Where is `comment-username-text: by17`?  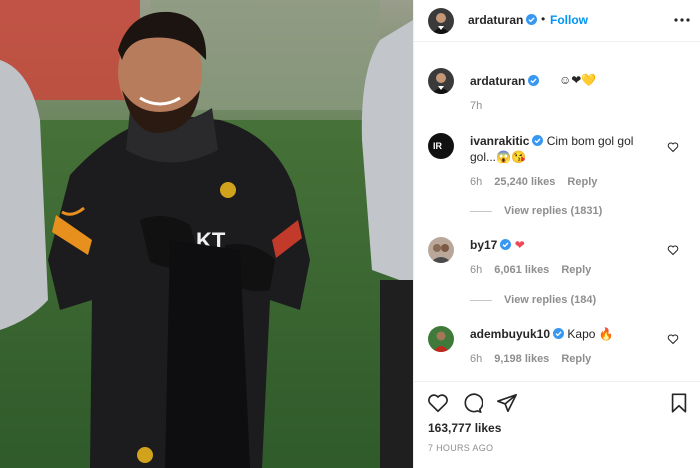
comment-username-text: by17 is located at coordinates (483, 245).